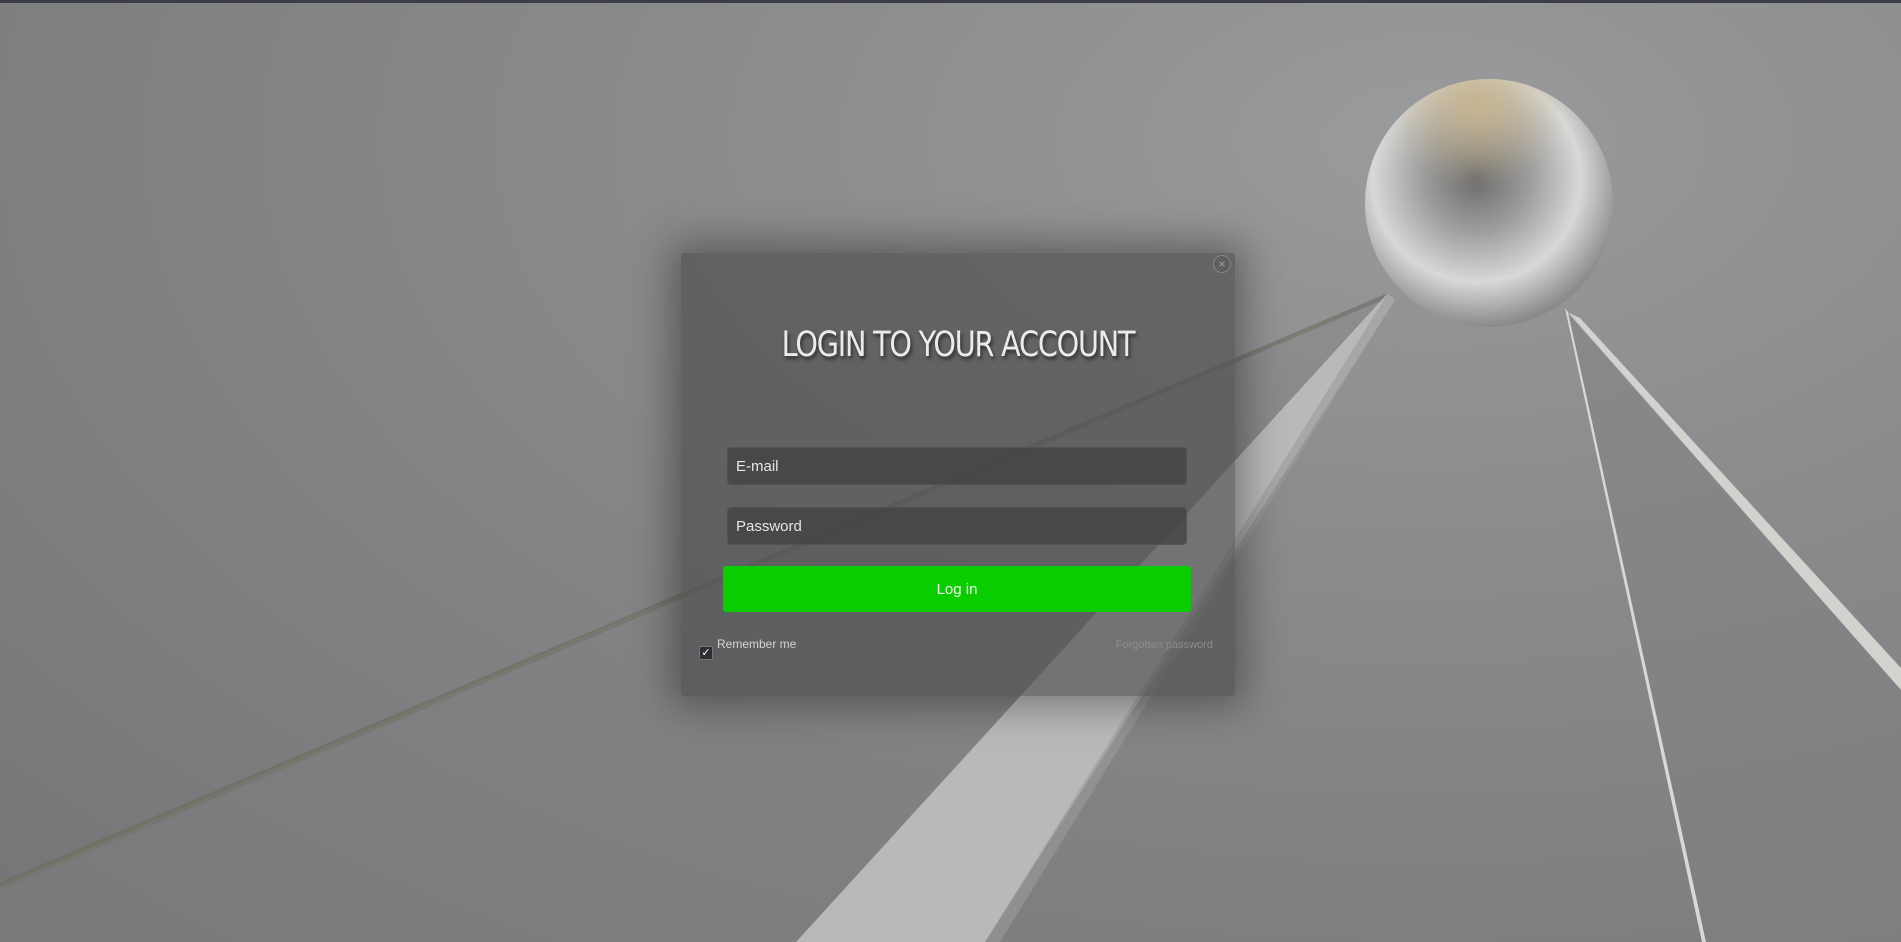  Describe the element at coordinates (957, 466) in the screenshot. I see `email-field` at that location.